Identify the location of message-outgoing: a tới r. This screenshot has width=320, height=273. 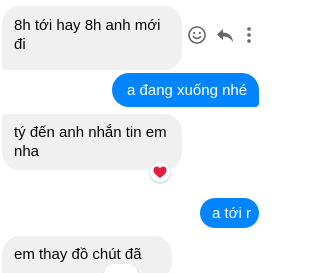
(229, 213).